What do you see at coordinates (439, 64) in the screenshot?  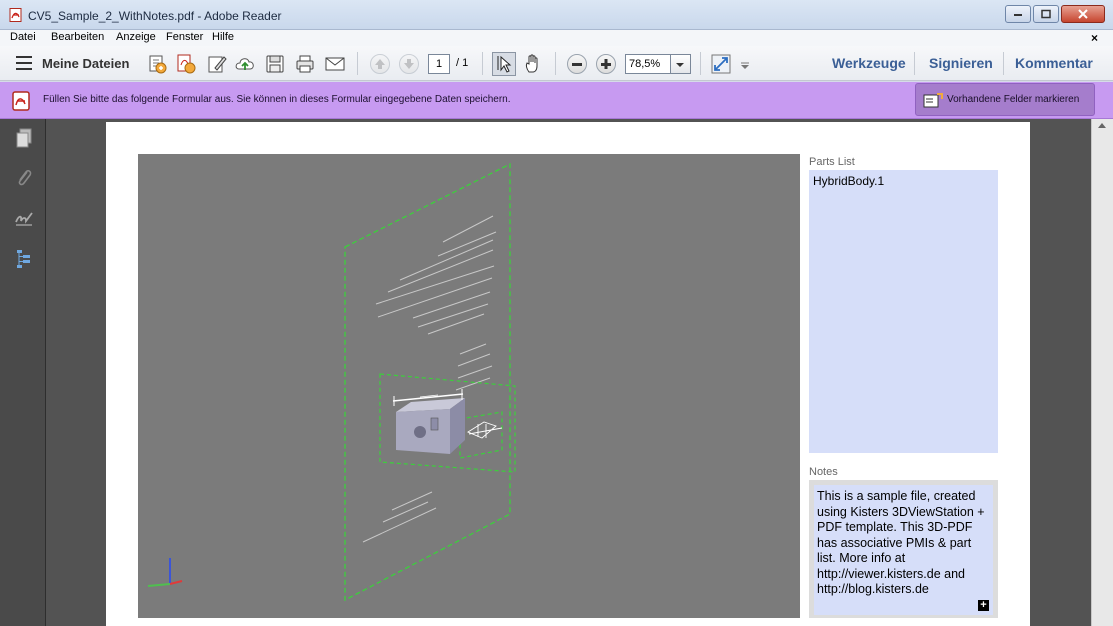 I see `page-number-input: 1` at bounding box center [439, 64].